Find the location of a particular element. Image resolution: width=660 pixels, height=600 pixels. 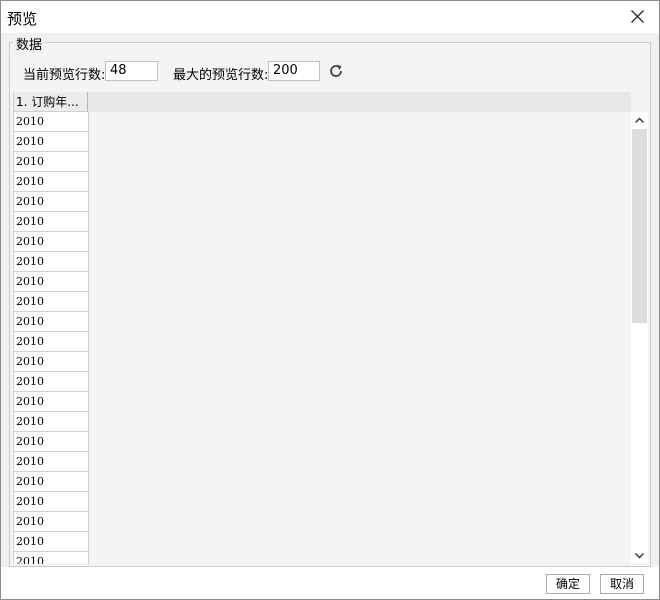

close-icon is located at coordinates (637, 16).